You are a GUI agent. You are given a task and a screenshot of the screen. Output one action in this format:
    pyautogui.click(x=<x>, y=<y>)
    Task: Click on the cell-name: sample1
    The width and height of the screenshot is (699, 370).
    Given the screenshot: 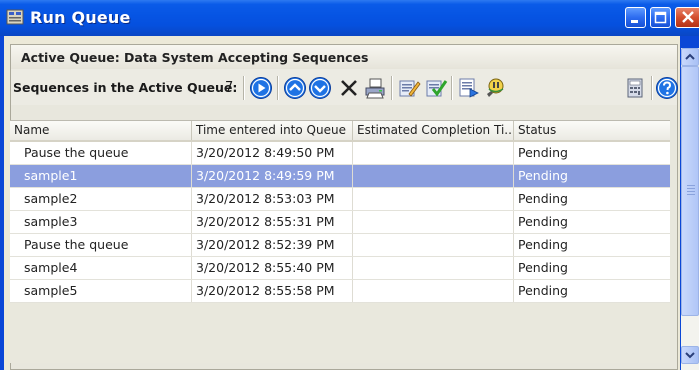 What is the action you would take?
    pyautogui.click(x=101, y=176)
    